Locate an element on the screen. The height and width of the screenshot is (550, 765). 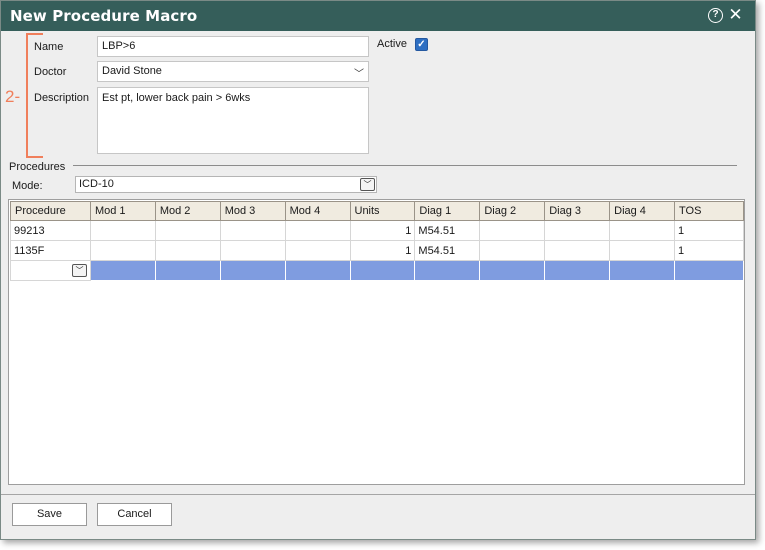
doctor-select-value: David Stone is located at coordinates (132, 71).